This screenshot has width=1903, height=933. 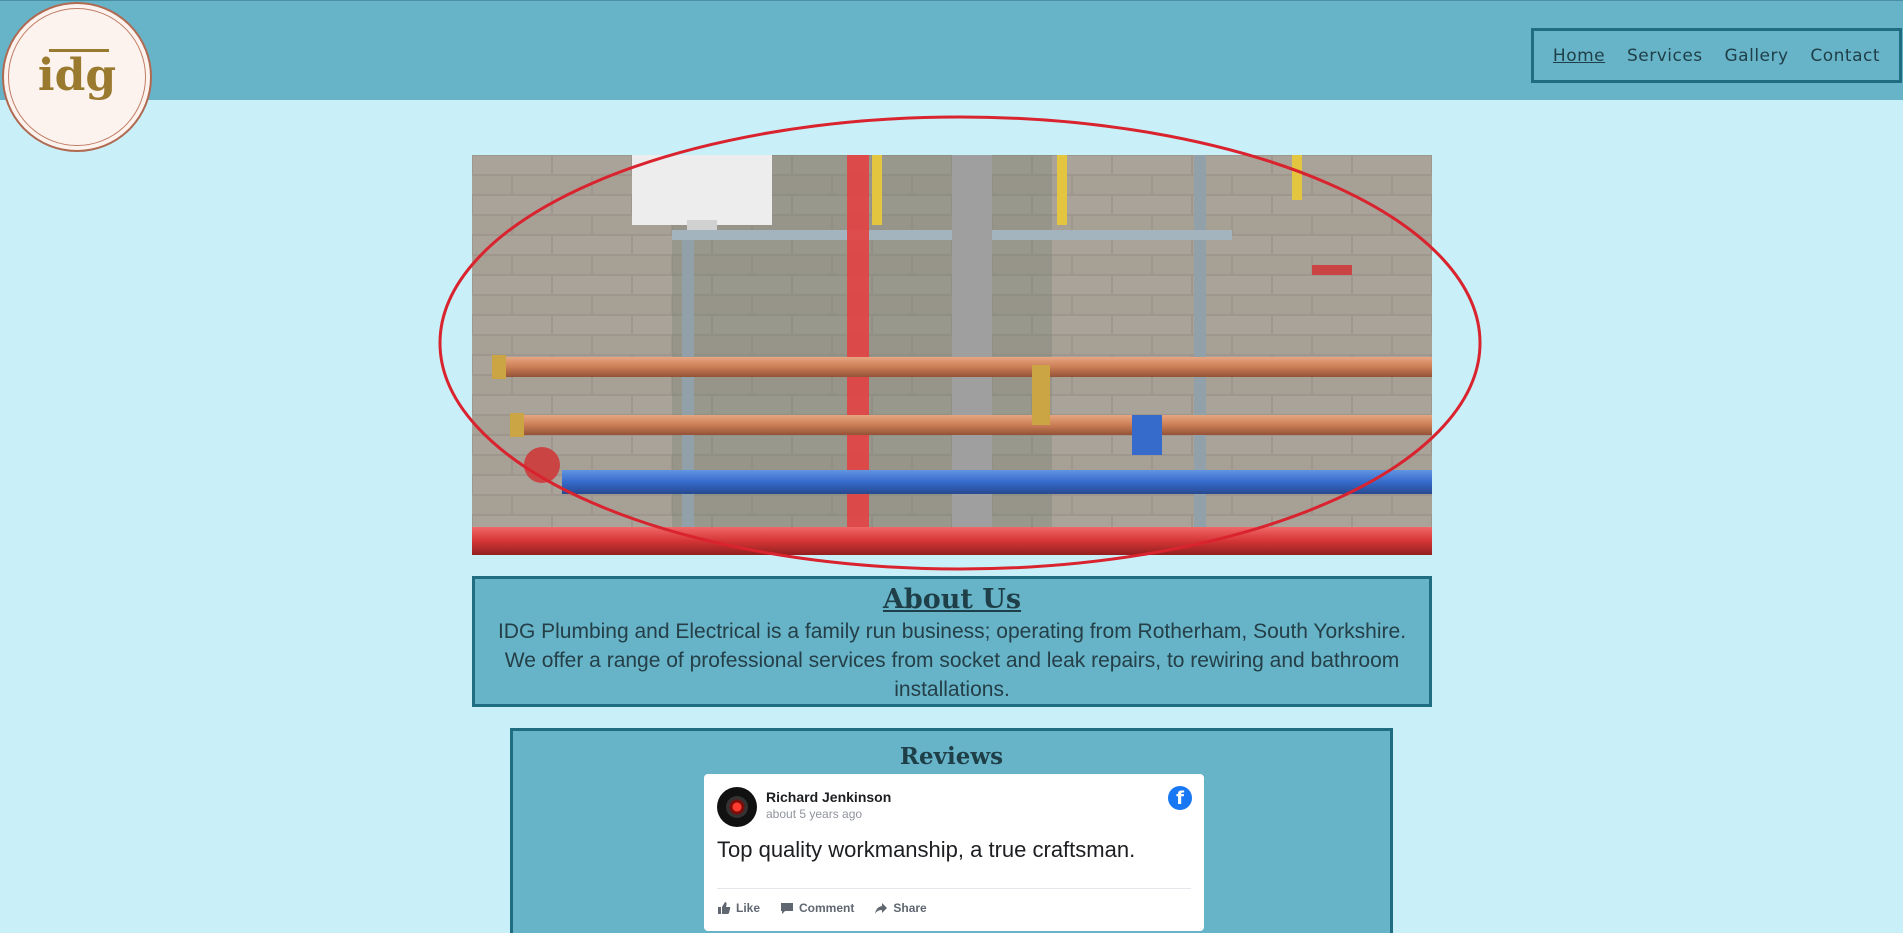 I want to click on like-button: Like, so click(x=738, y=908).